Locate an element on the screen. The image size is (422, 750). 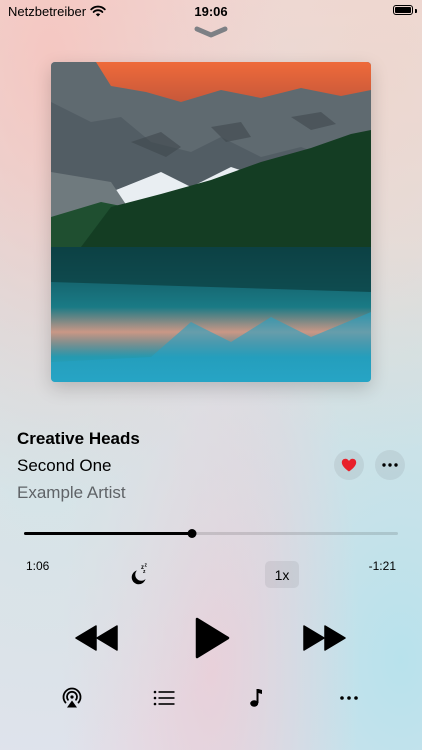
playback-speed-button: 1x is located at coordinates (282, 574).